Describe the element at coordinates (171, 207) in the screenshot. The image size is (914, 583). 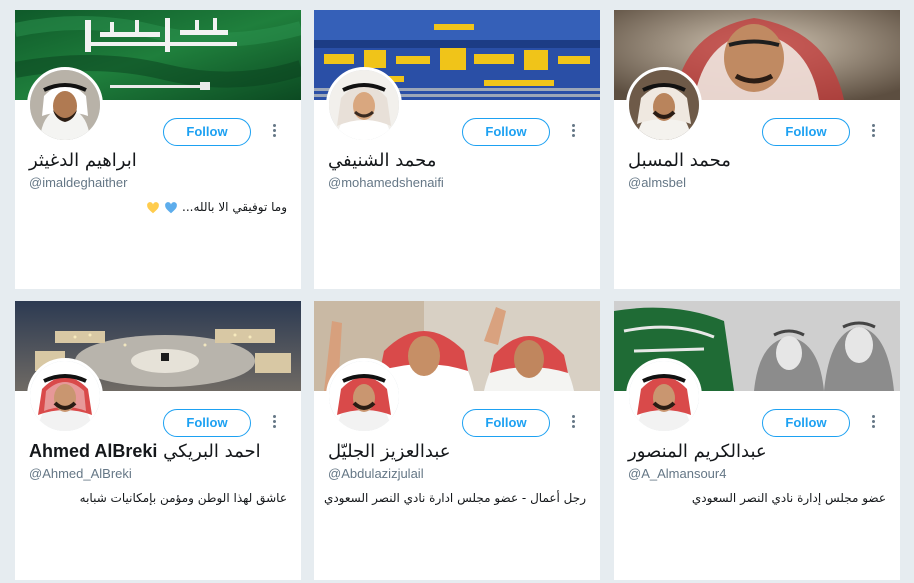
I see `blue-heart-icon` at that location.